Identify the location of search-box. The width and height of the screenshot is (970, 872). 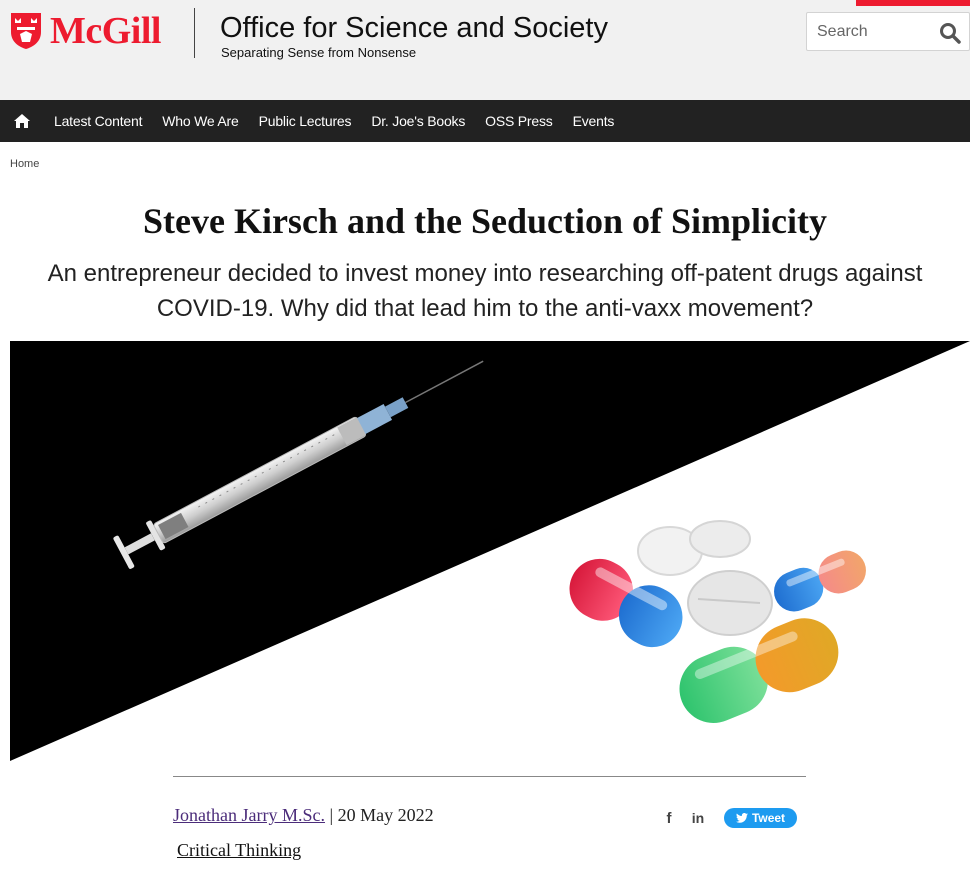
(888, 31).